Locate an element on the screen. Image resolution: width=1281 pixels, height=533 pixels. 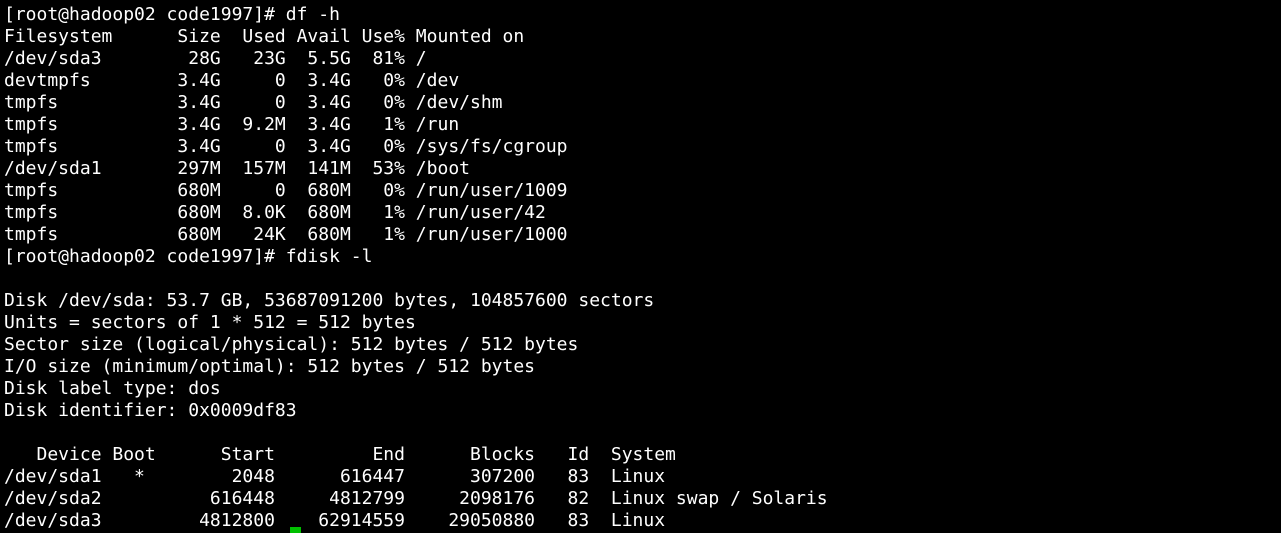
df-row-tmpfs-user-1000: tmpfs 680M 24K 680M 1% /run/user/1000 is located at coordinates (286, 234).